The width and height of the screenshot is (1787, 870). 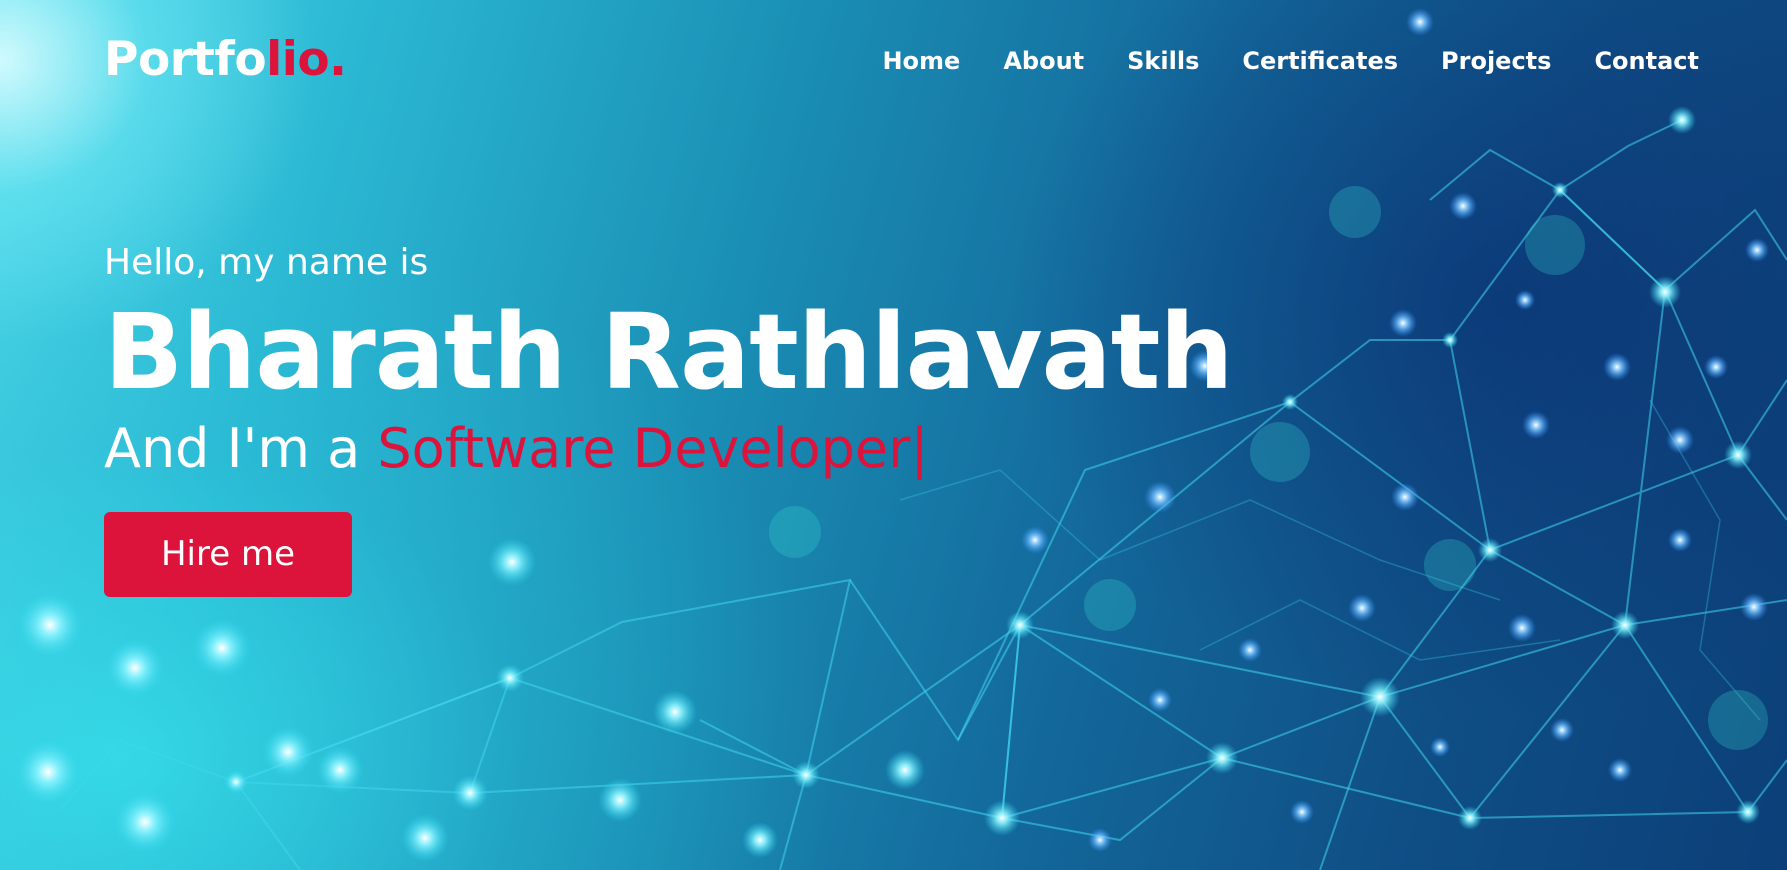 What do you see at coordinates (241, 448) in the screenshot?
I see `hero-role-prefix: And I'm a` at bounding box center [241, 448].